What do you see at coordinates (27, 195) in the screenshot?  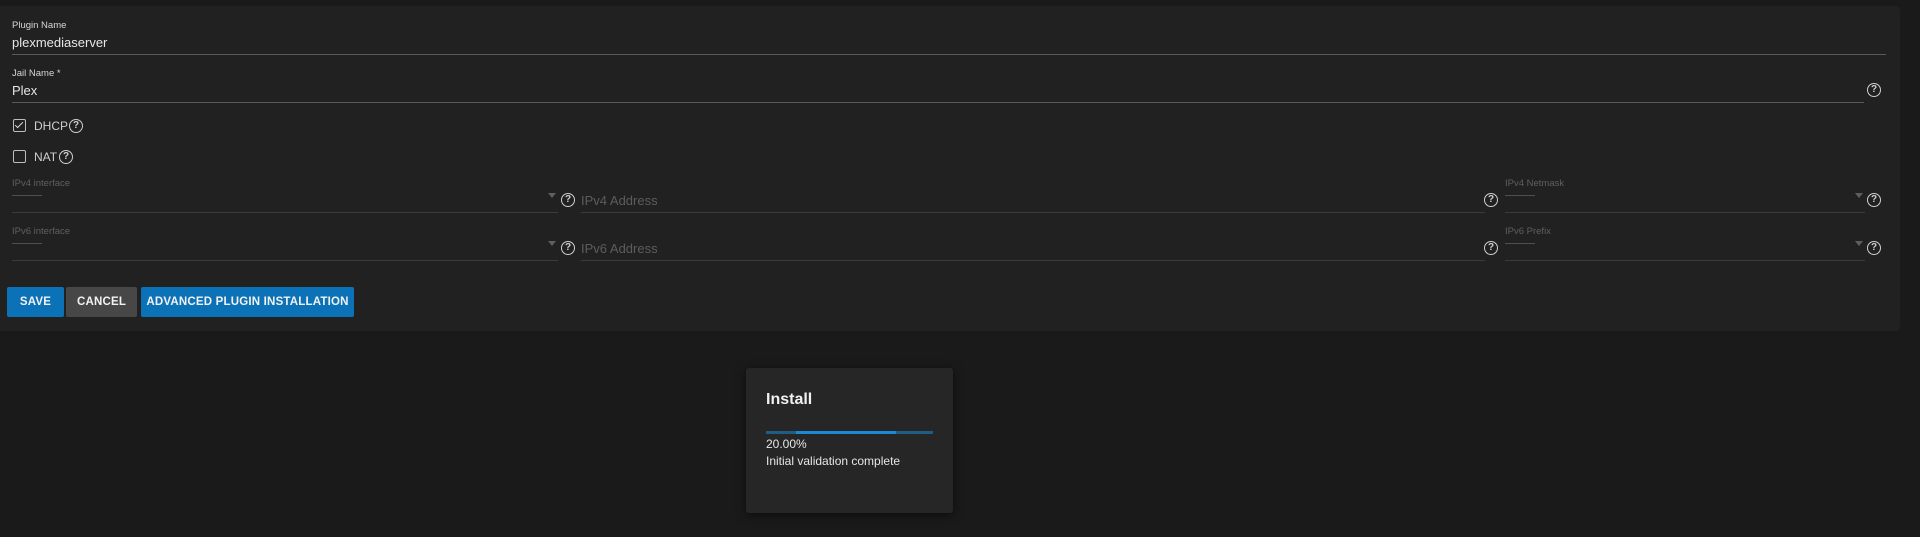 I see `ipv4-interface-value` at bounding box center [27, 195].